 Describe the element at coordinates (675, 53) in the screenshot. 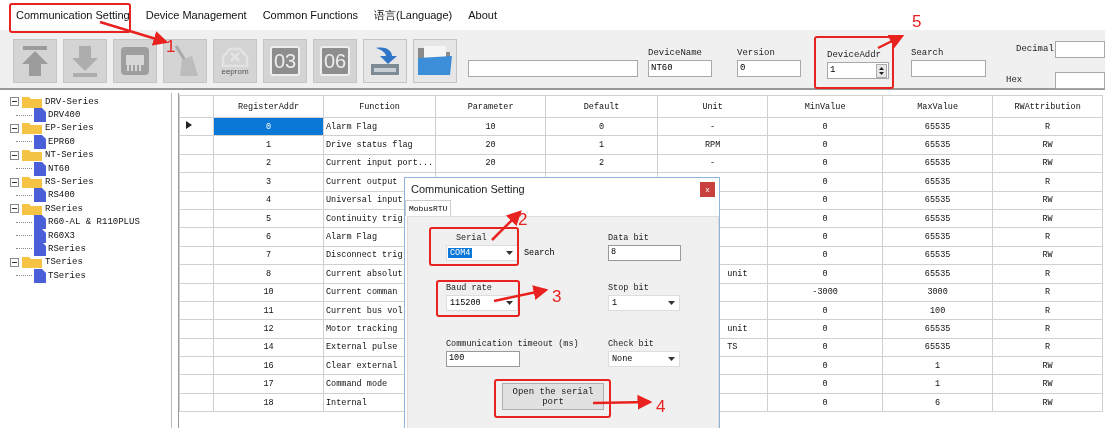

I see `field-label: DeviceName` at that location.